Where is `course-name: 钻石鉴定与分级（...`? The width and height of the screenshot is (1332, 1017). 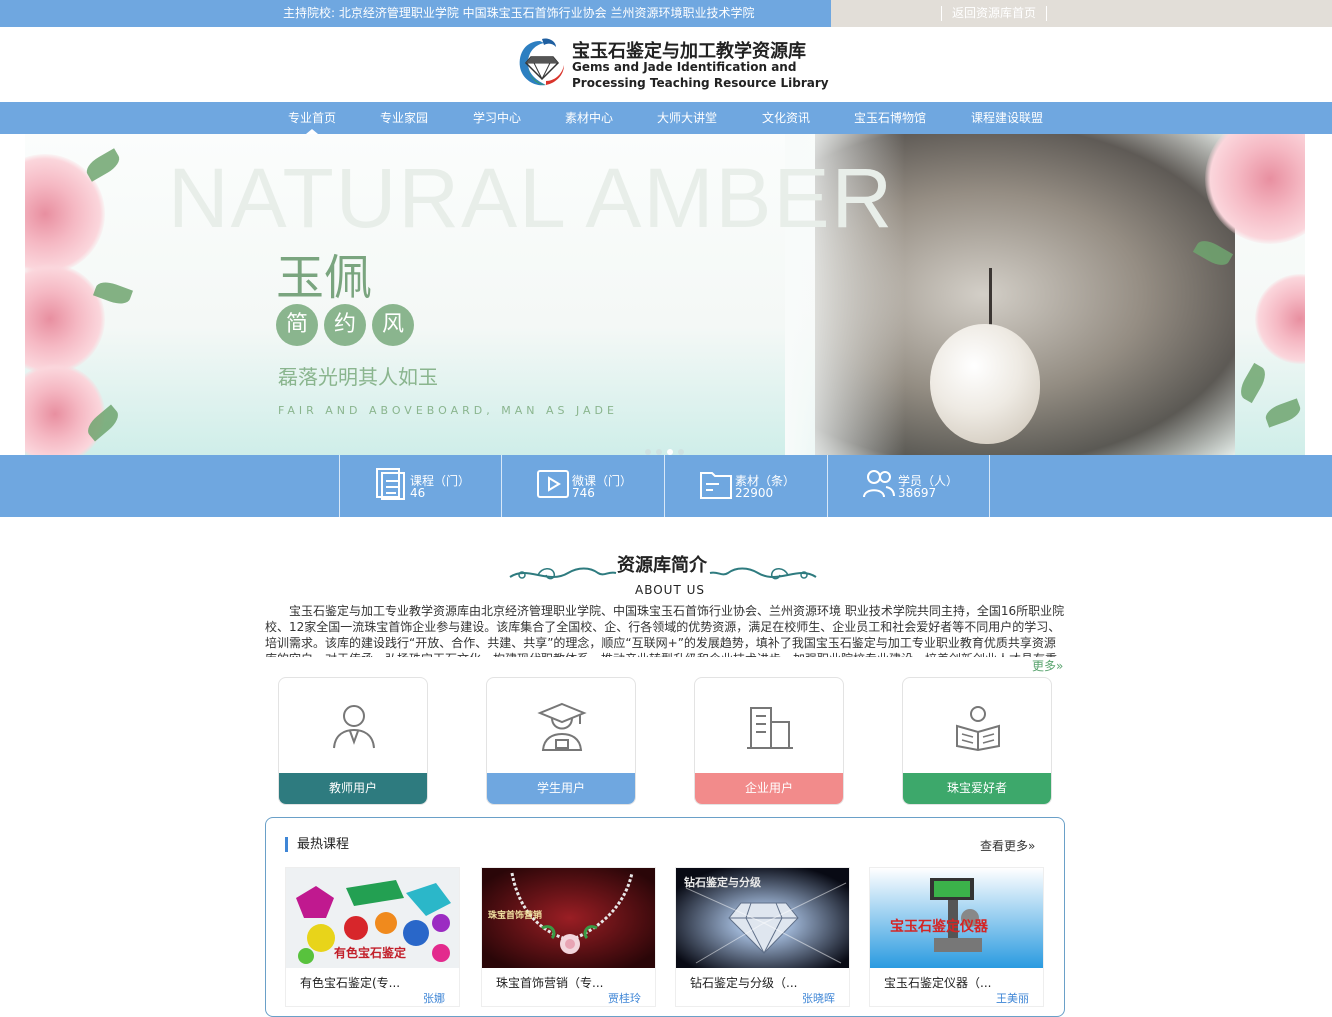 course-name: 钻石鉴定与分级（... is located at coordinates (744, 983).